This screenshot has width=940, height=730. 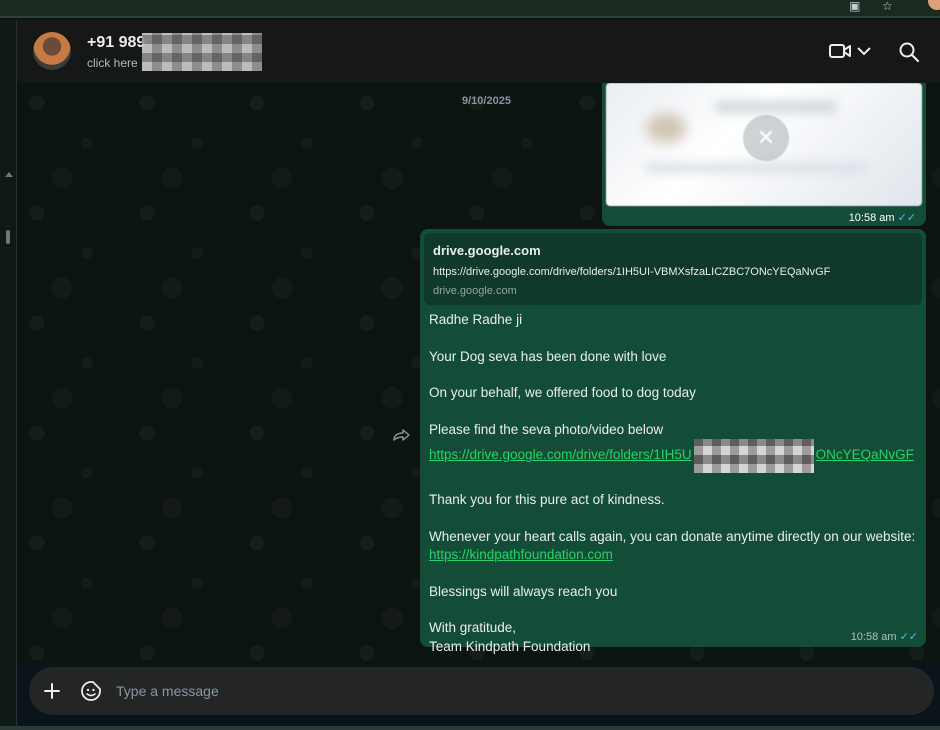 I want to click on left-scroll-rail, so click(x=8, y=375).